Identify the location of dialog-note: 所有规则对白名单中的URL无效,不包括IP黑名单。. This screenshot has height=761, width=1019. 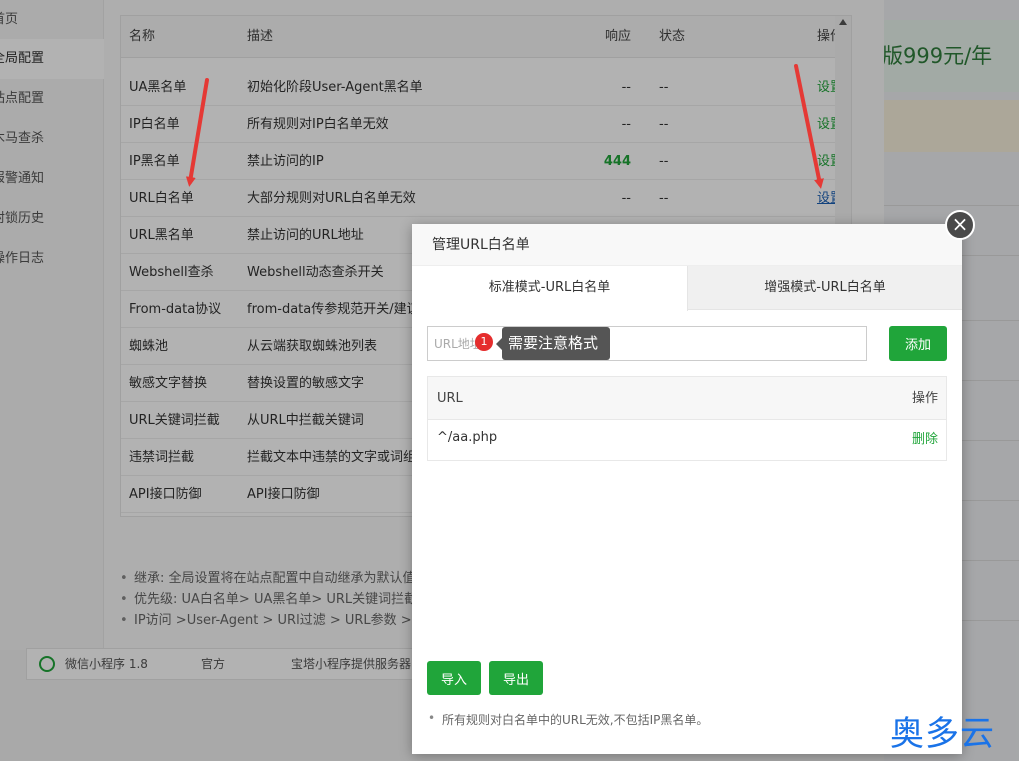
(567, 719).